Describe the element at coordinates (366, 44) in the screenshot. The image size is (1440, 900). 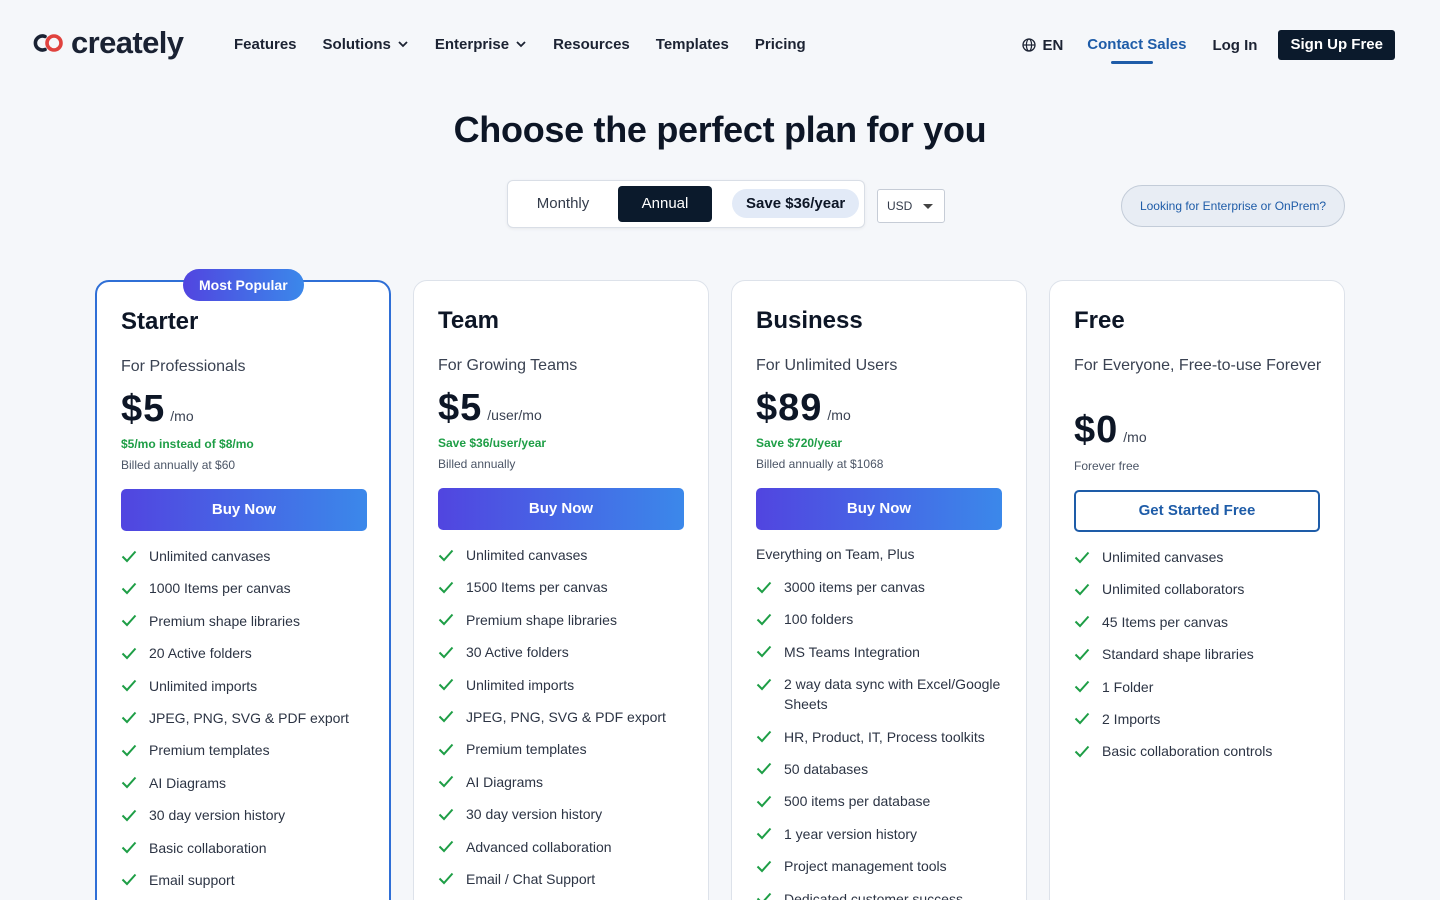
I see `nav-solutions: Solutions` at that location.